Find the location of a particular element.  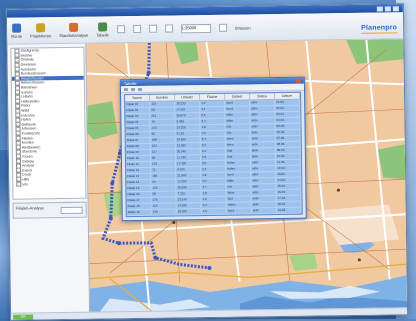

table-cell: 26.870 is located at coordinates (188, 116).